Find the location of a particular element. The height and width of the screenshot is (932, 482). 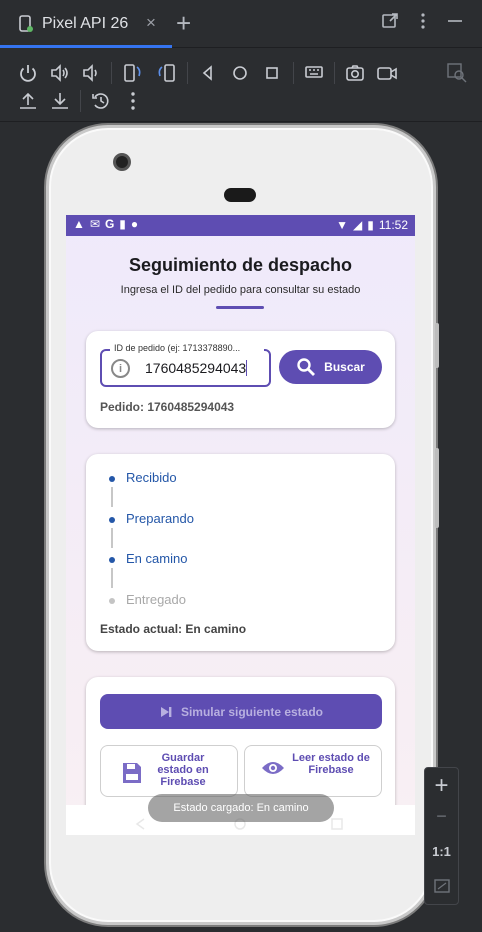

tab-pixel-api-26: Pixel API 26 × is located at coordinates (86, 24).